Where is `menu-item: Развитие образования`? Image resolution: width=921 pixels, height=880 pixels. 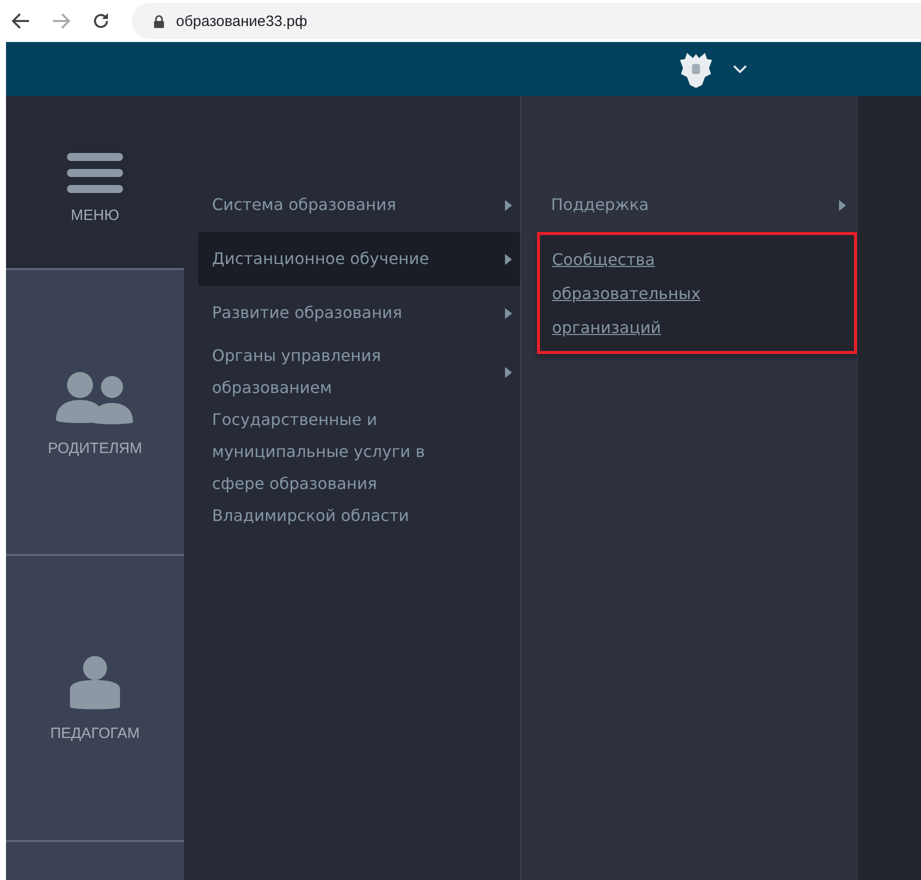 menu-item: Развитие образования is located at coordinates (359, 313).